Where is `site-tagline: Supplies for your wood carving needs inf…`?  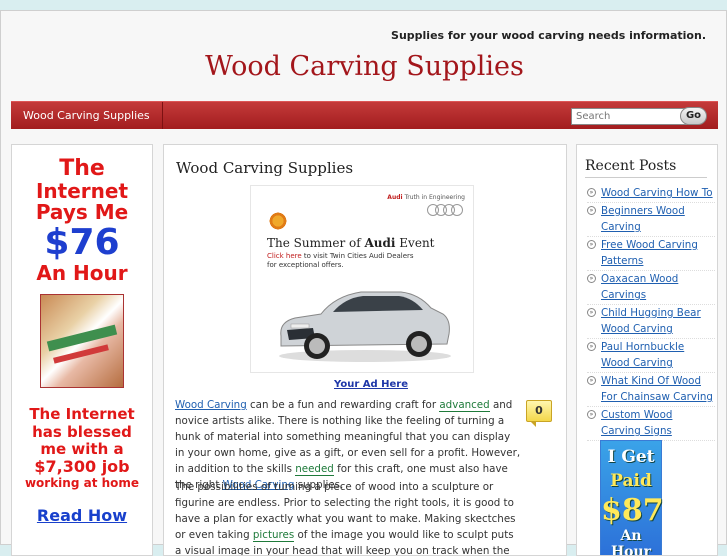 site-tagline: Supplies for your wood carving needs inf… is located at coordinates (548, 35).